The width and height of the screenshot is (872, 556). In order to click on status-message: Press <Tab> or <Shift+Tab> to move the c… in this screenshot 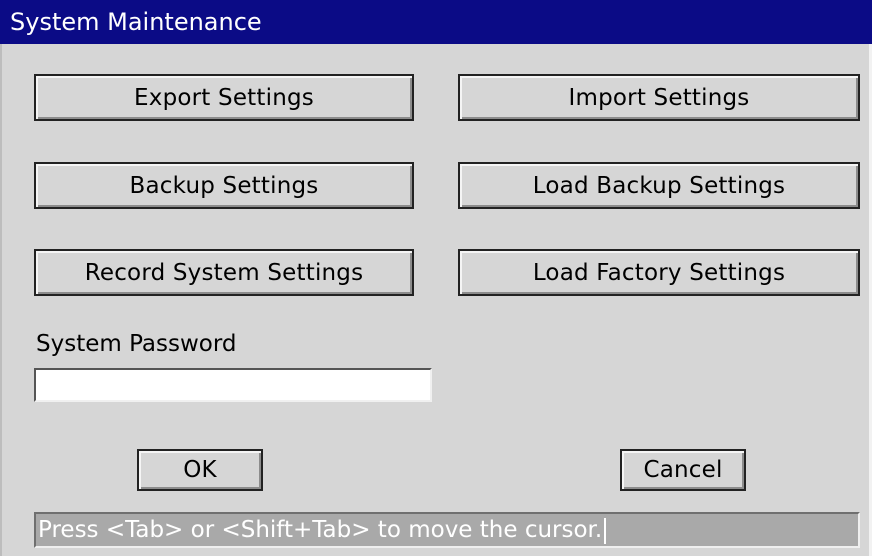, I will do `click(320, 530)`.